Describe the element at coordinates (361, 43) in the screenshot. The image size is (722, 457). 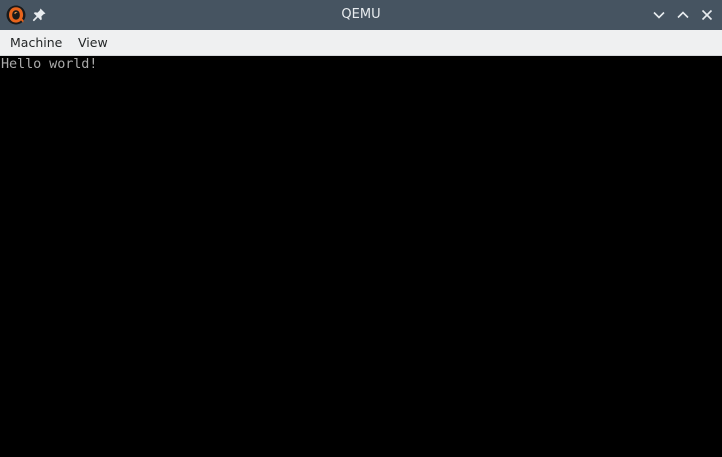
I see `menu-bar: Machine View` at that location.